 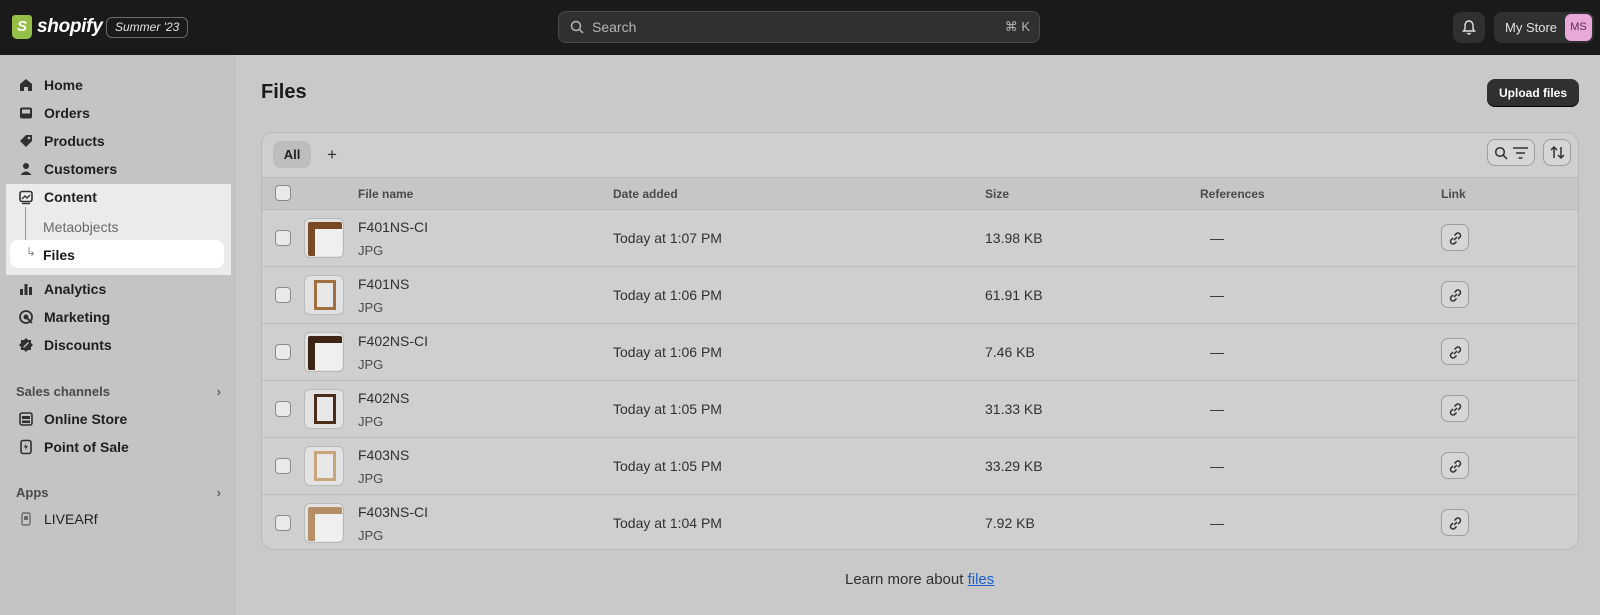 I want to click on avatar: MS, so click(x=1578, y=27).